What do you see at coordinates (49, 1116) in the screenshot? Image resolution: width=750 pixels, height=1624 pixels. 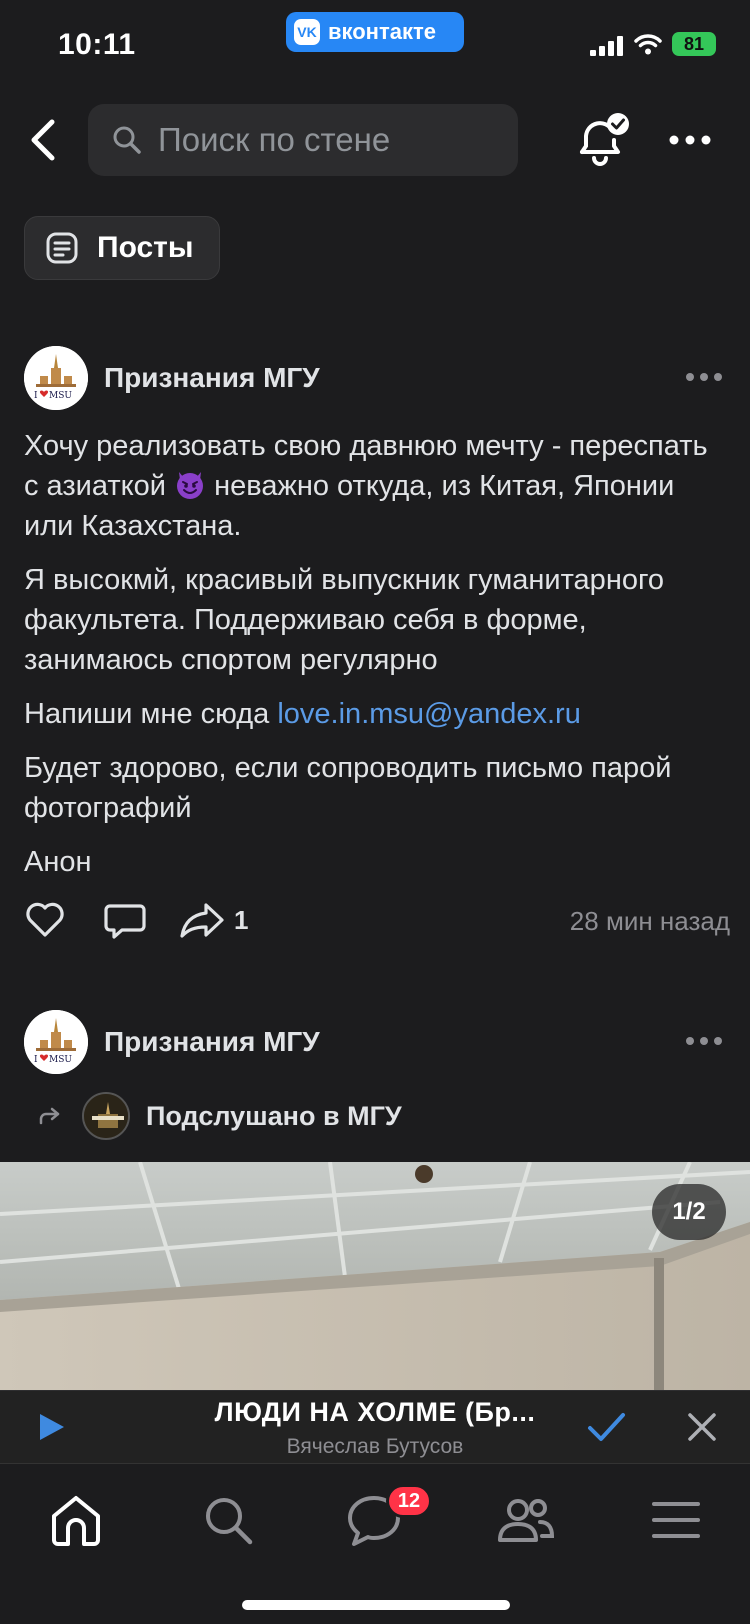 I see `repost-arrow-icon` at bounding box center [49, 1116].